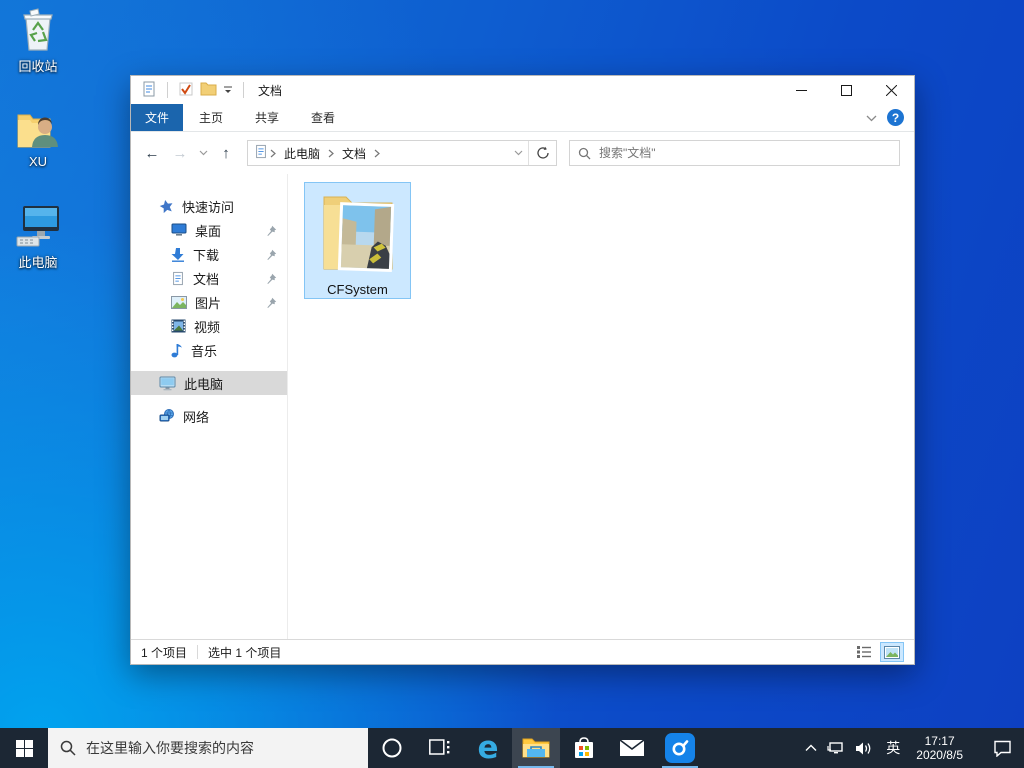 This screenshot has height=768, width=1024. What do you see at coordinates (186, 90) in the screenshot?
I see `properties-button` at bounding box center [186, 90].